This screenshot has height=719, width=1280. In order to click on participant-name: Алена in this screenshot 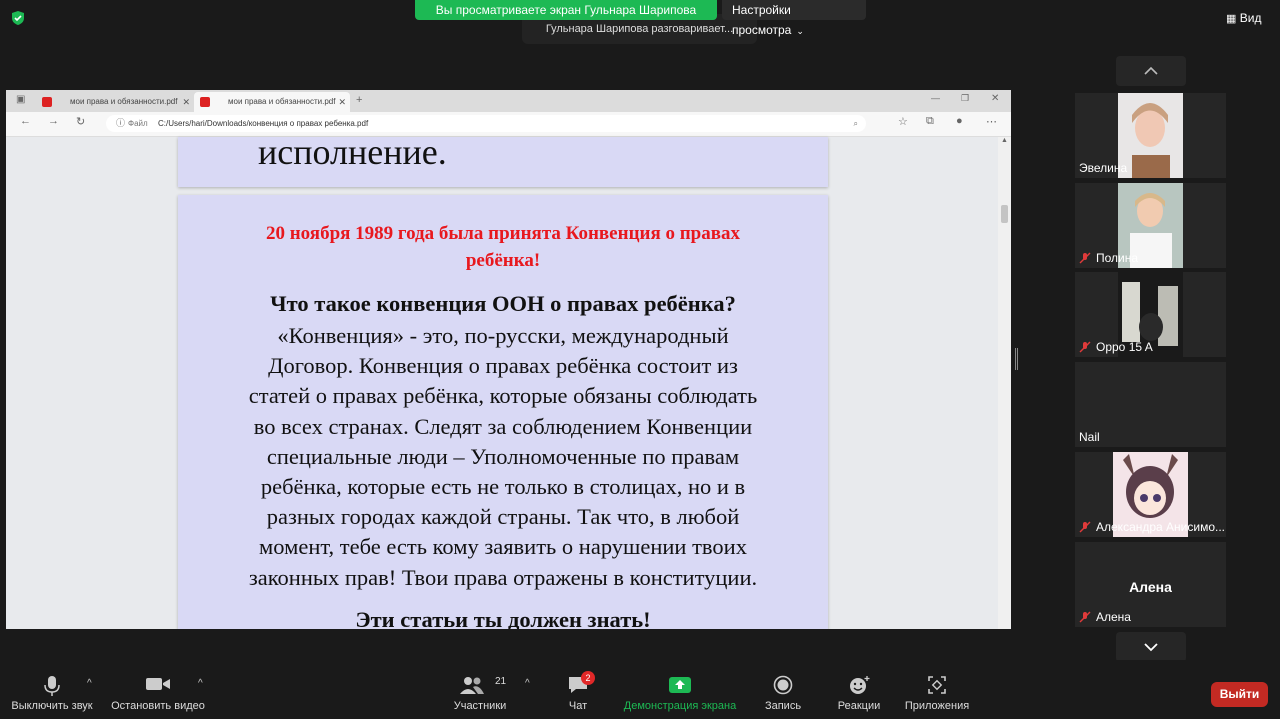, I will do `click(1113, 617)`.